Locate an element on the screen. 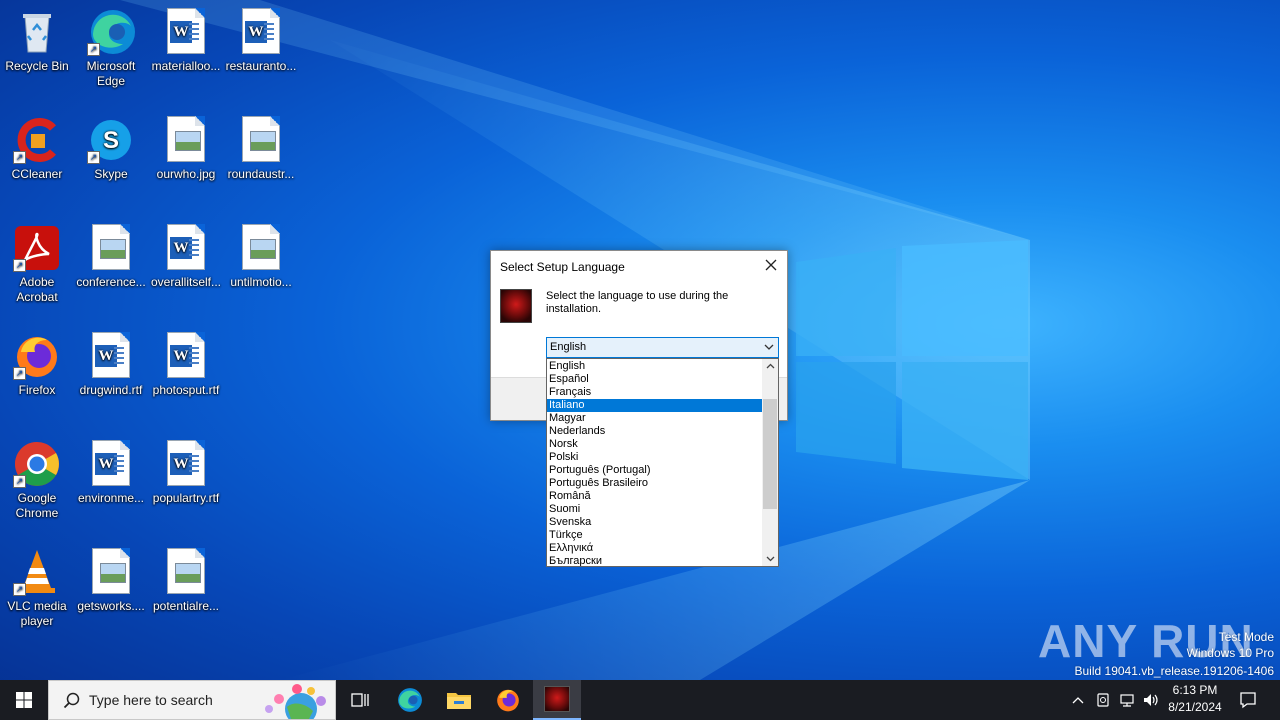 This screenshot has width=1280, height=720. desktop-icon-recycle-bin: Recycle Bin is located at coordinates (37, 41).